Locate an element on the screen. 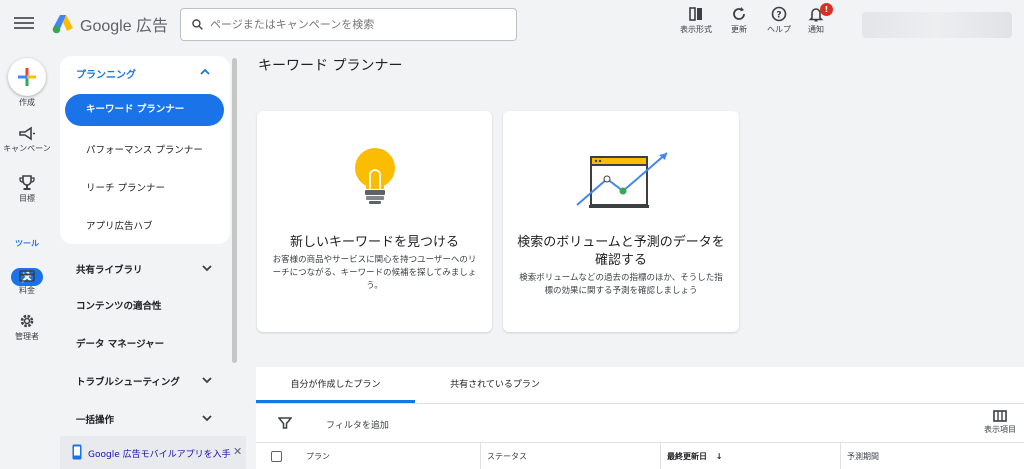 Image resolution: width=1024 pixels, height=469 pixels. create-button is located at coordinates (27, 77).